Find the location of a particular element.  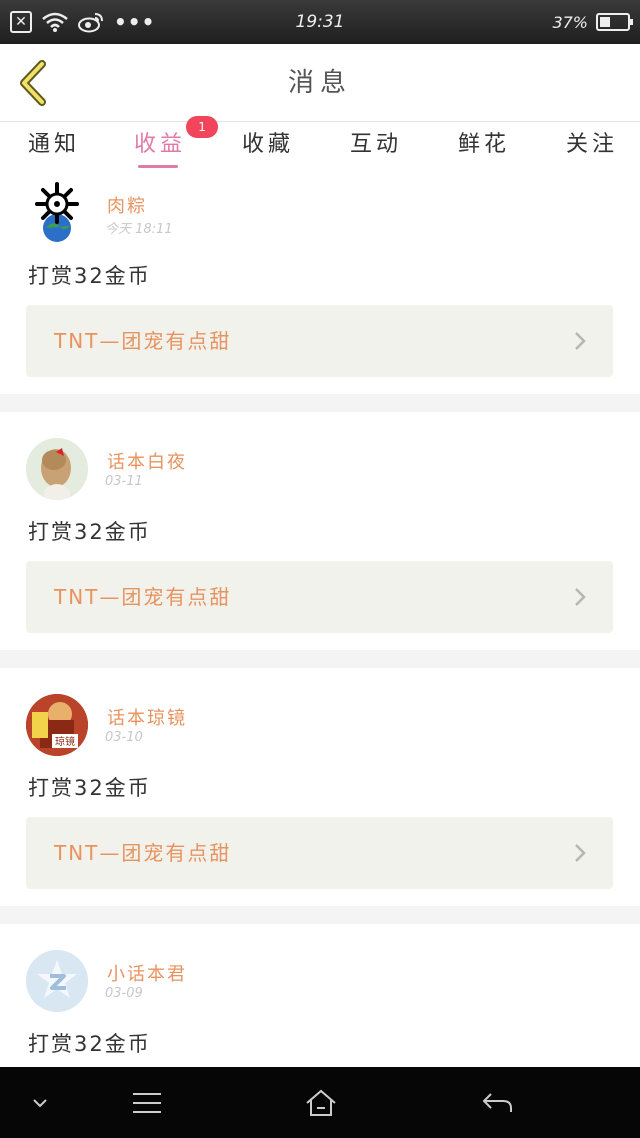

tab-label: 互动 is located at coordinates (376, 144).